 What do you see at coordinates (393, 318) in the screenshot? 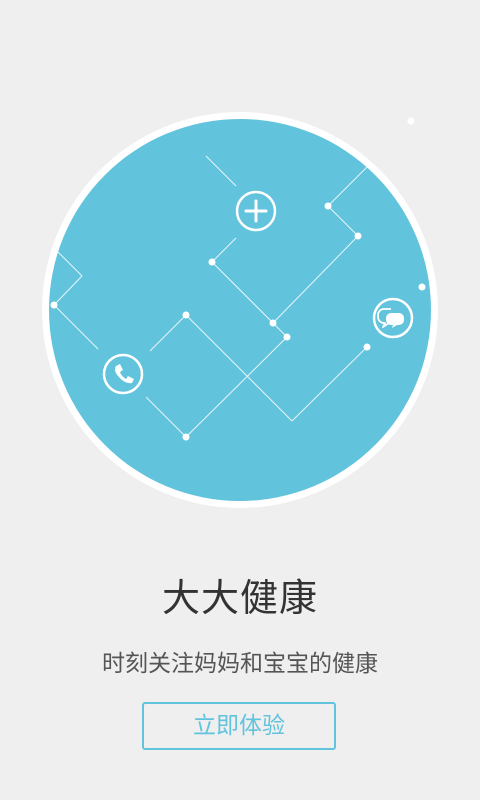
I see `chat-bubbles-icon` at bounding box center [393, 318].